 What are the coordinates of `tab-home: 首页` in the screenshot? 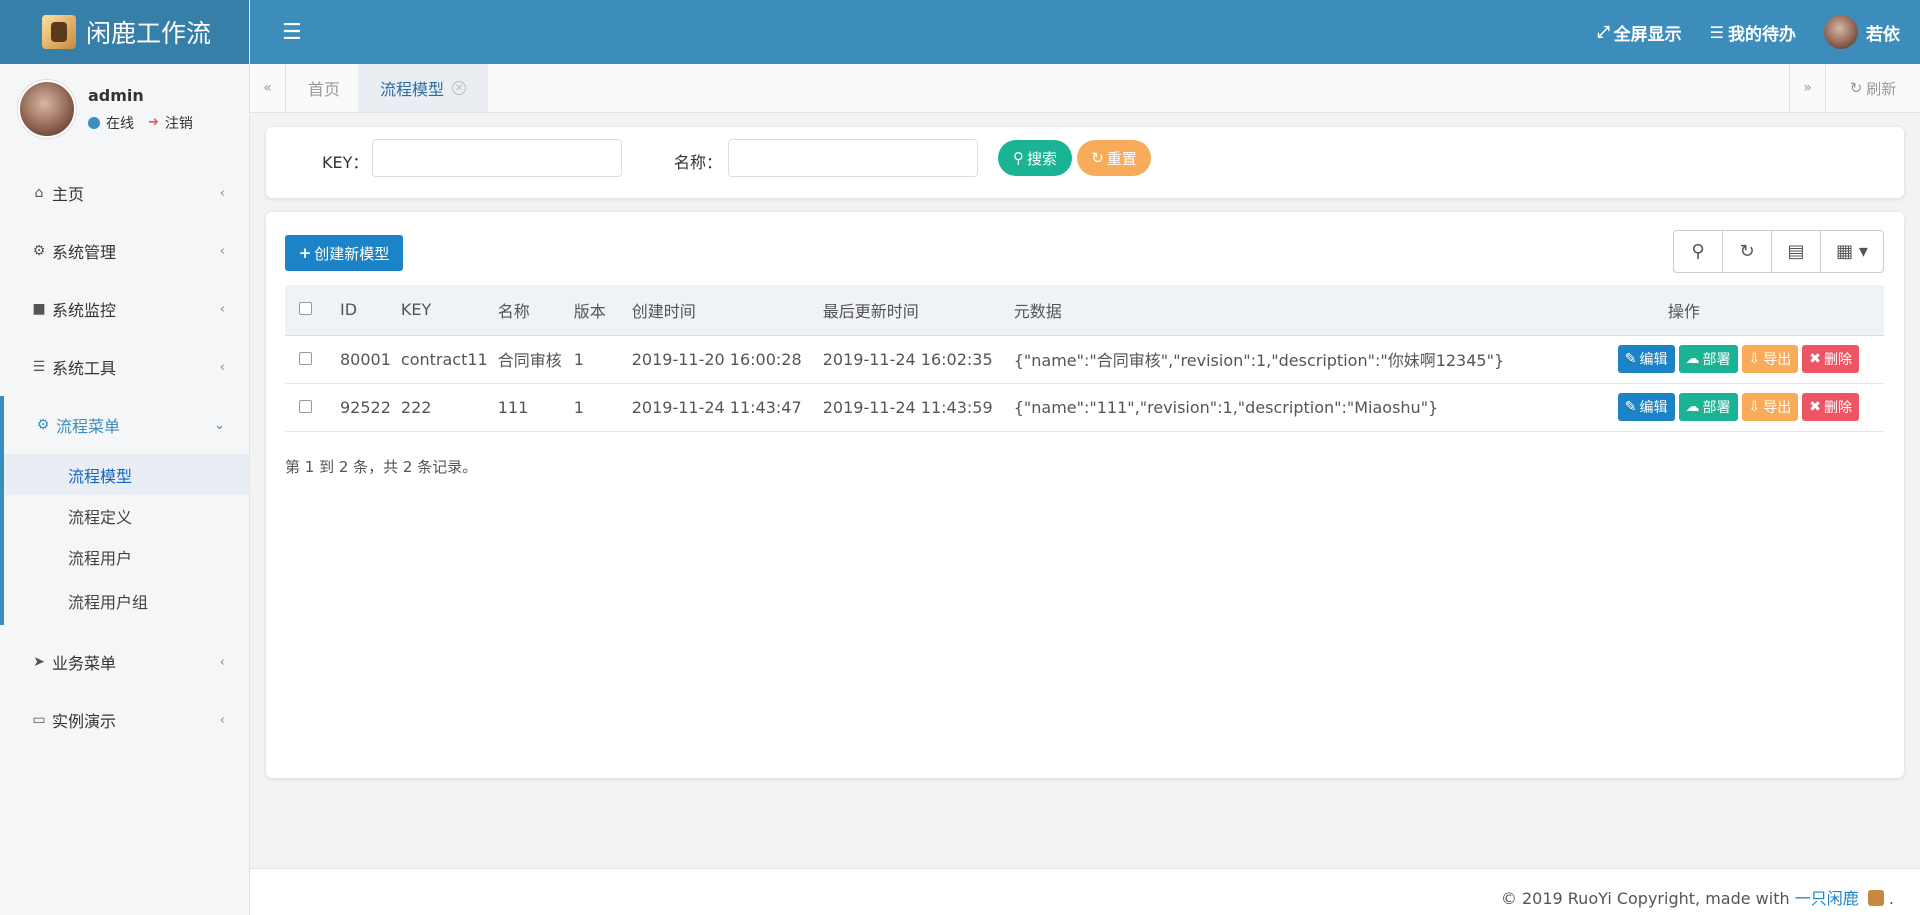 It's located at (324, 88).